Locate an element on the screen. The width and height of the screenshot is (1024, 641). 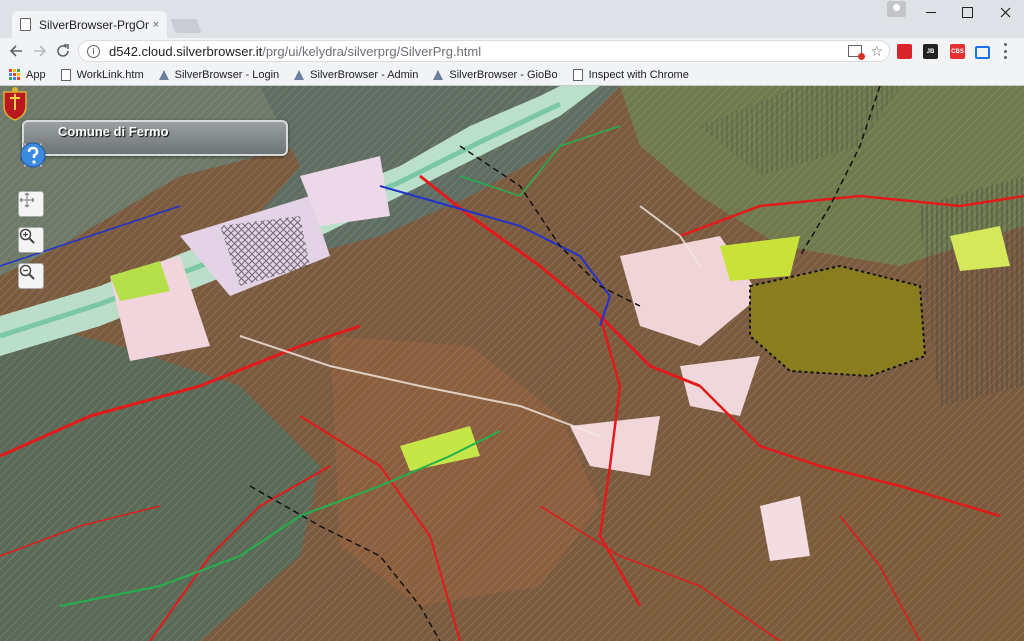
close-window-button is located at coordinates (1005, 12).